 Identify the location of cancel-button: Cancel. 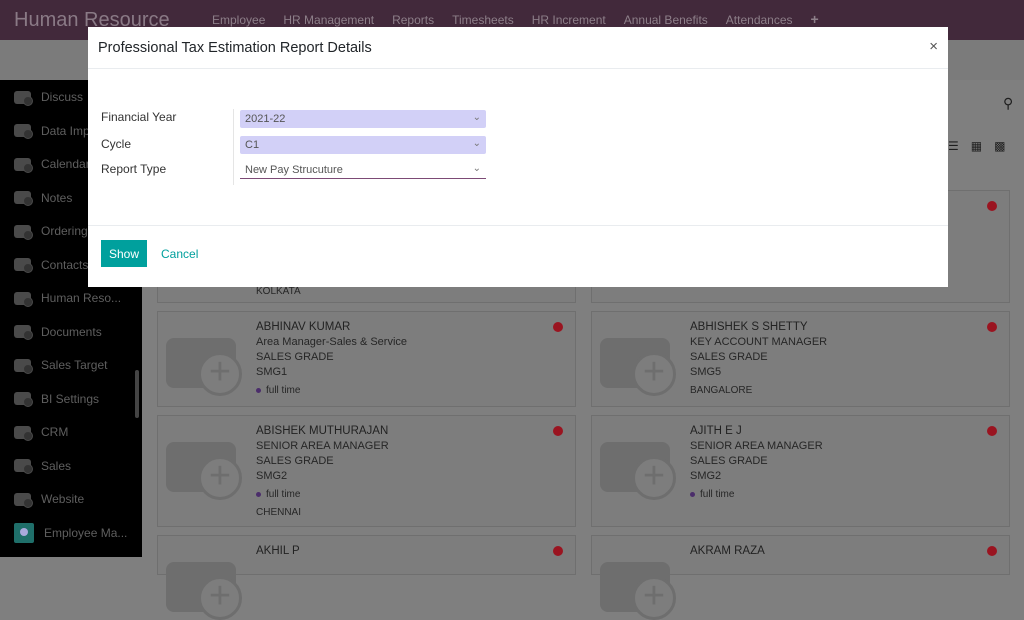
(179, 254).